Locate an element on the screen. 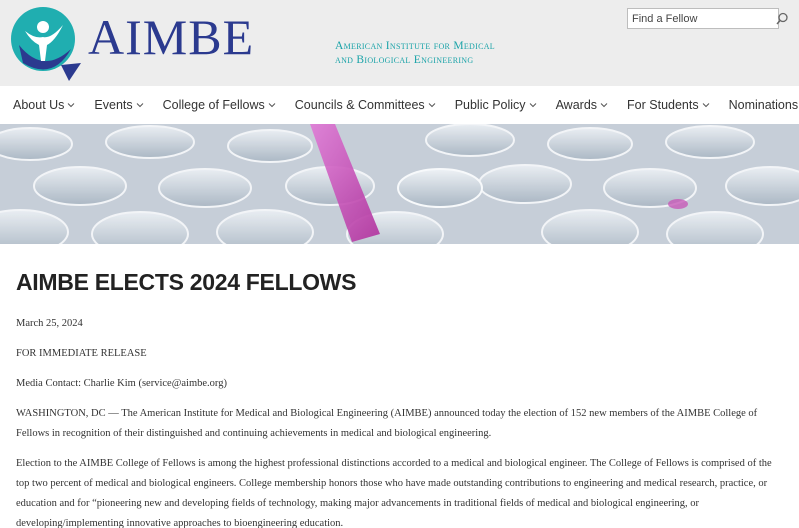 Image resolution: width=799 pixels, height=528 pixels. logo-wordmark: AIMBE is located at coordinates (171, 37).